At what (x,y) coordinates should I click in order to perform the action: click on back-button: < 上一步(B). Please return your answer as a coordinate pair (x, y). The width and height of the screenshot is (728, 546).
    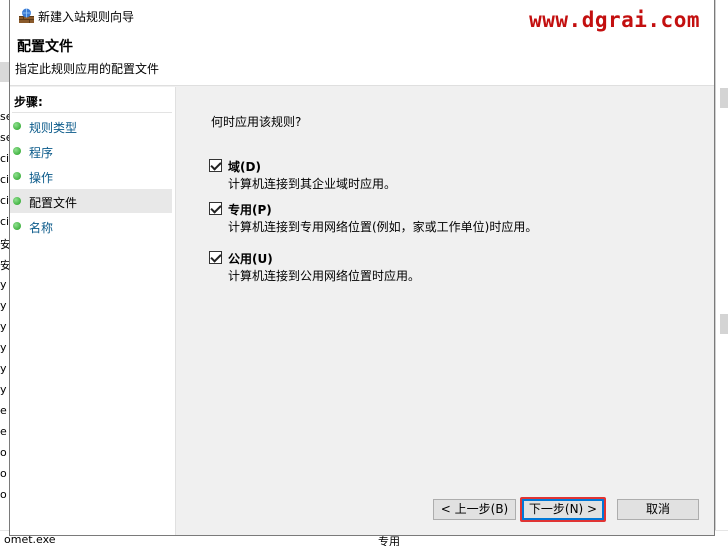
    Looking at the image, I should click on (474, 509).